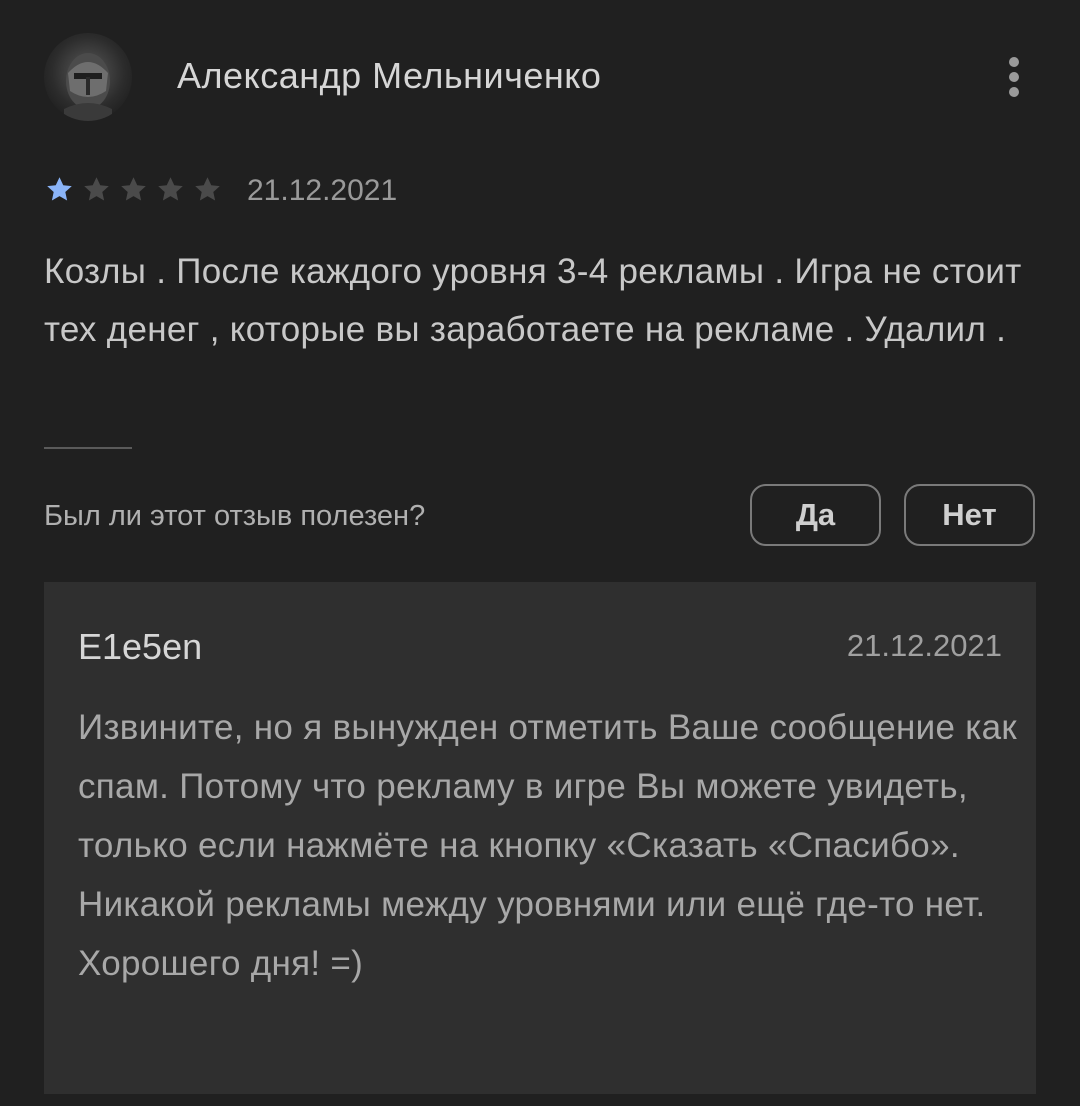 The height and width of the screenshot is (1106, 1080). What do you see at coordinates (140, 646) in the screenshot?
I see `reply-author-name: E1e5en` at bounding box center [140, 646].